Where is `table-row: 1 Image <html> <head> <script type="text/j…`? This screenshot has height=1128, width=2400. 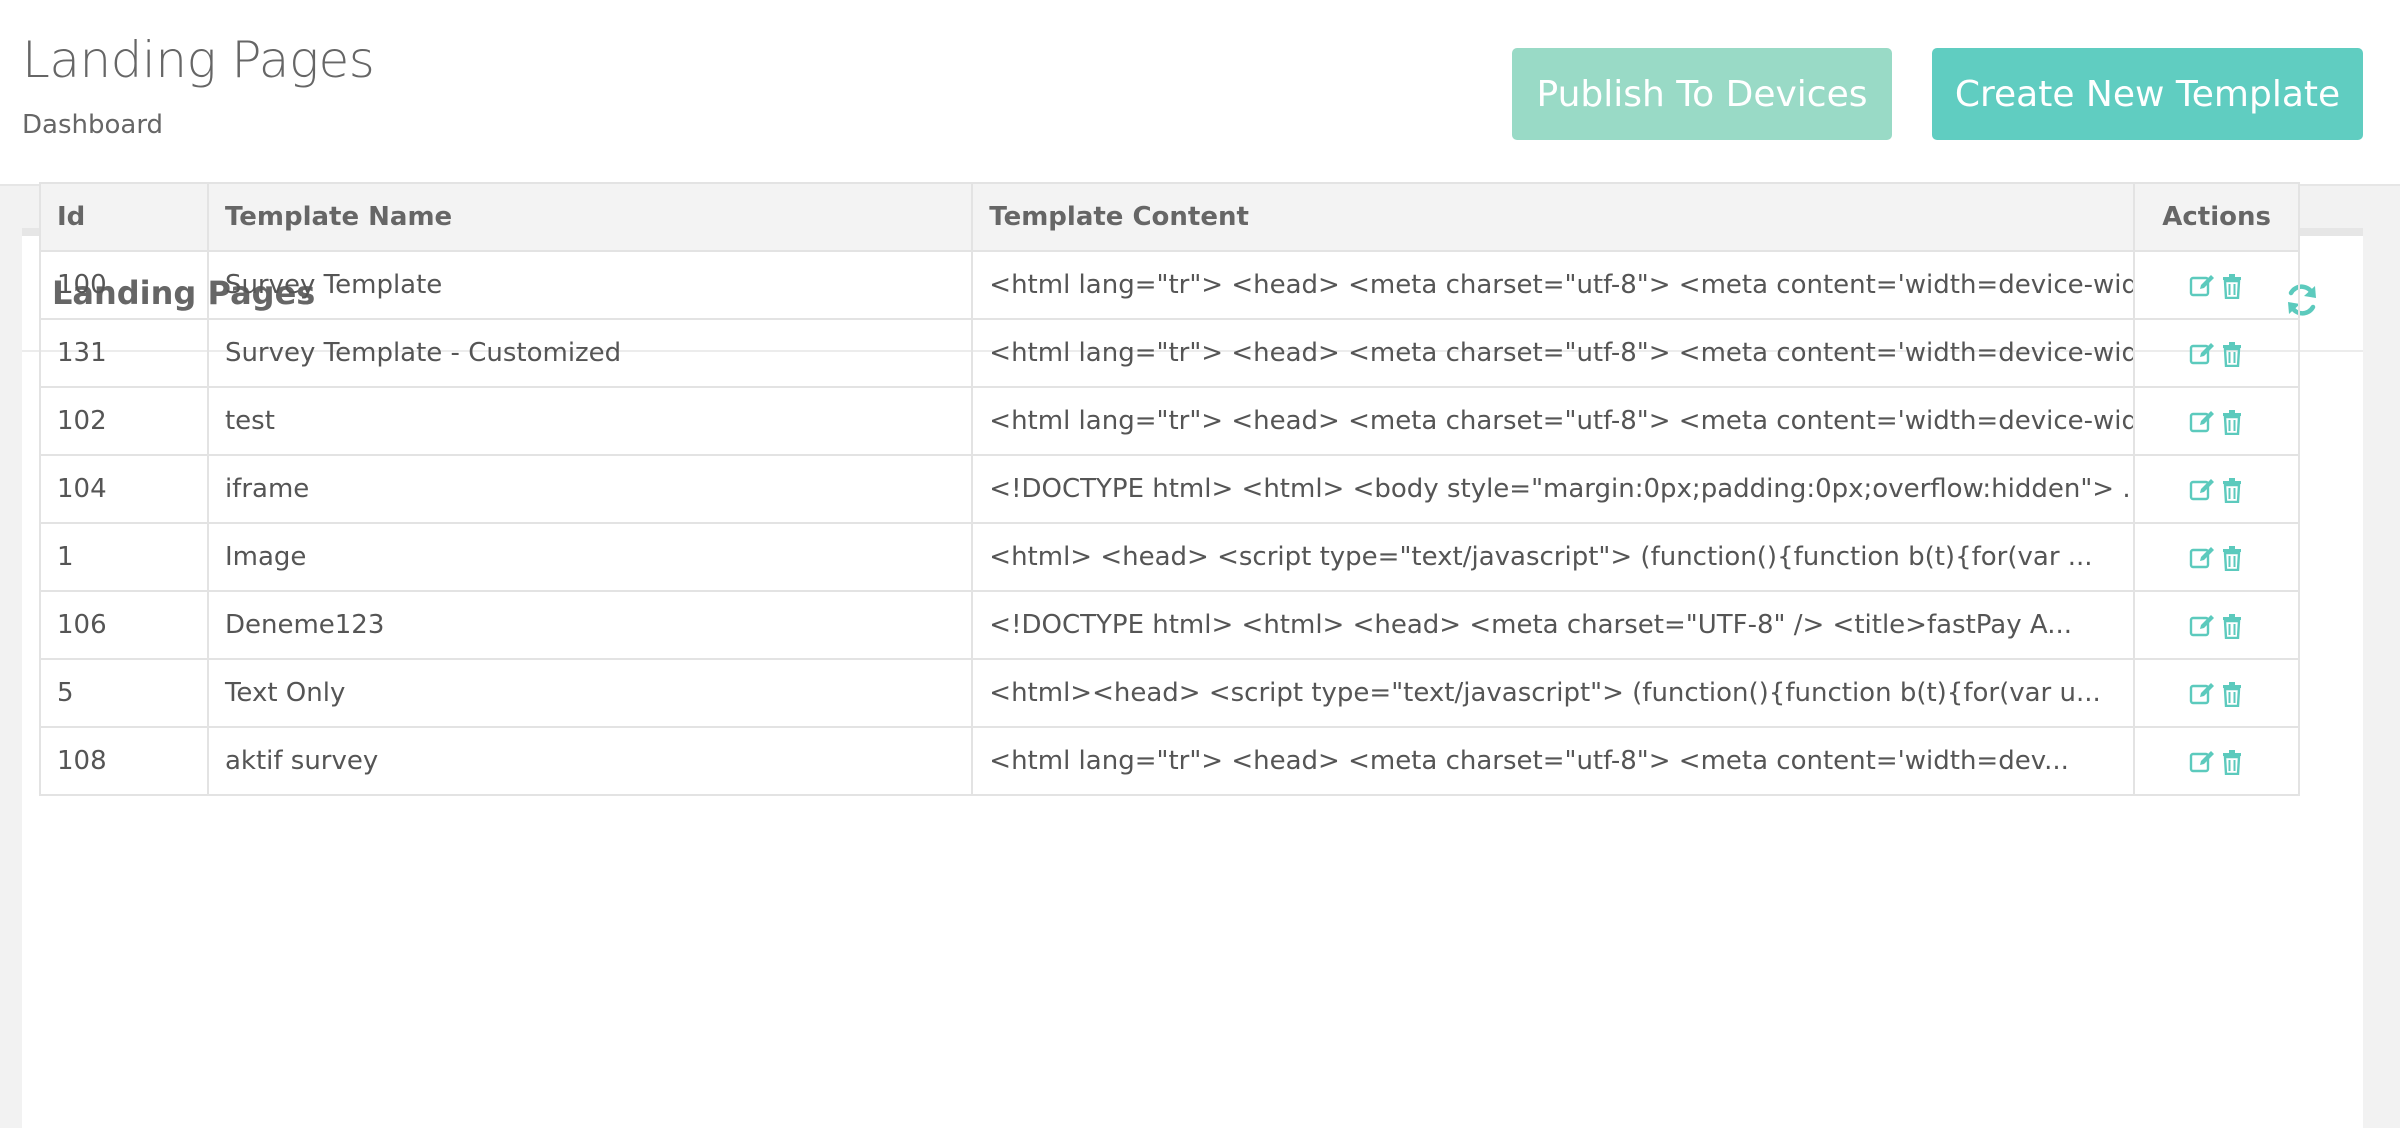
table-row: 1 Image <html> <head> <script type="text/j… is located at coordinates (1169, 557).